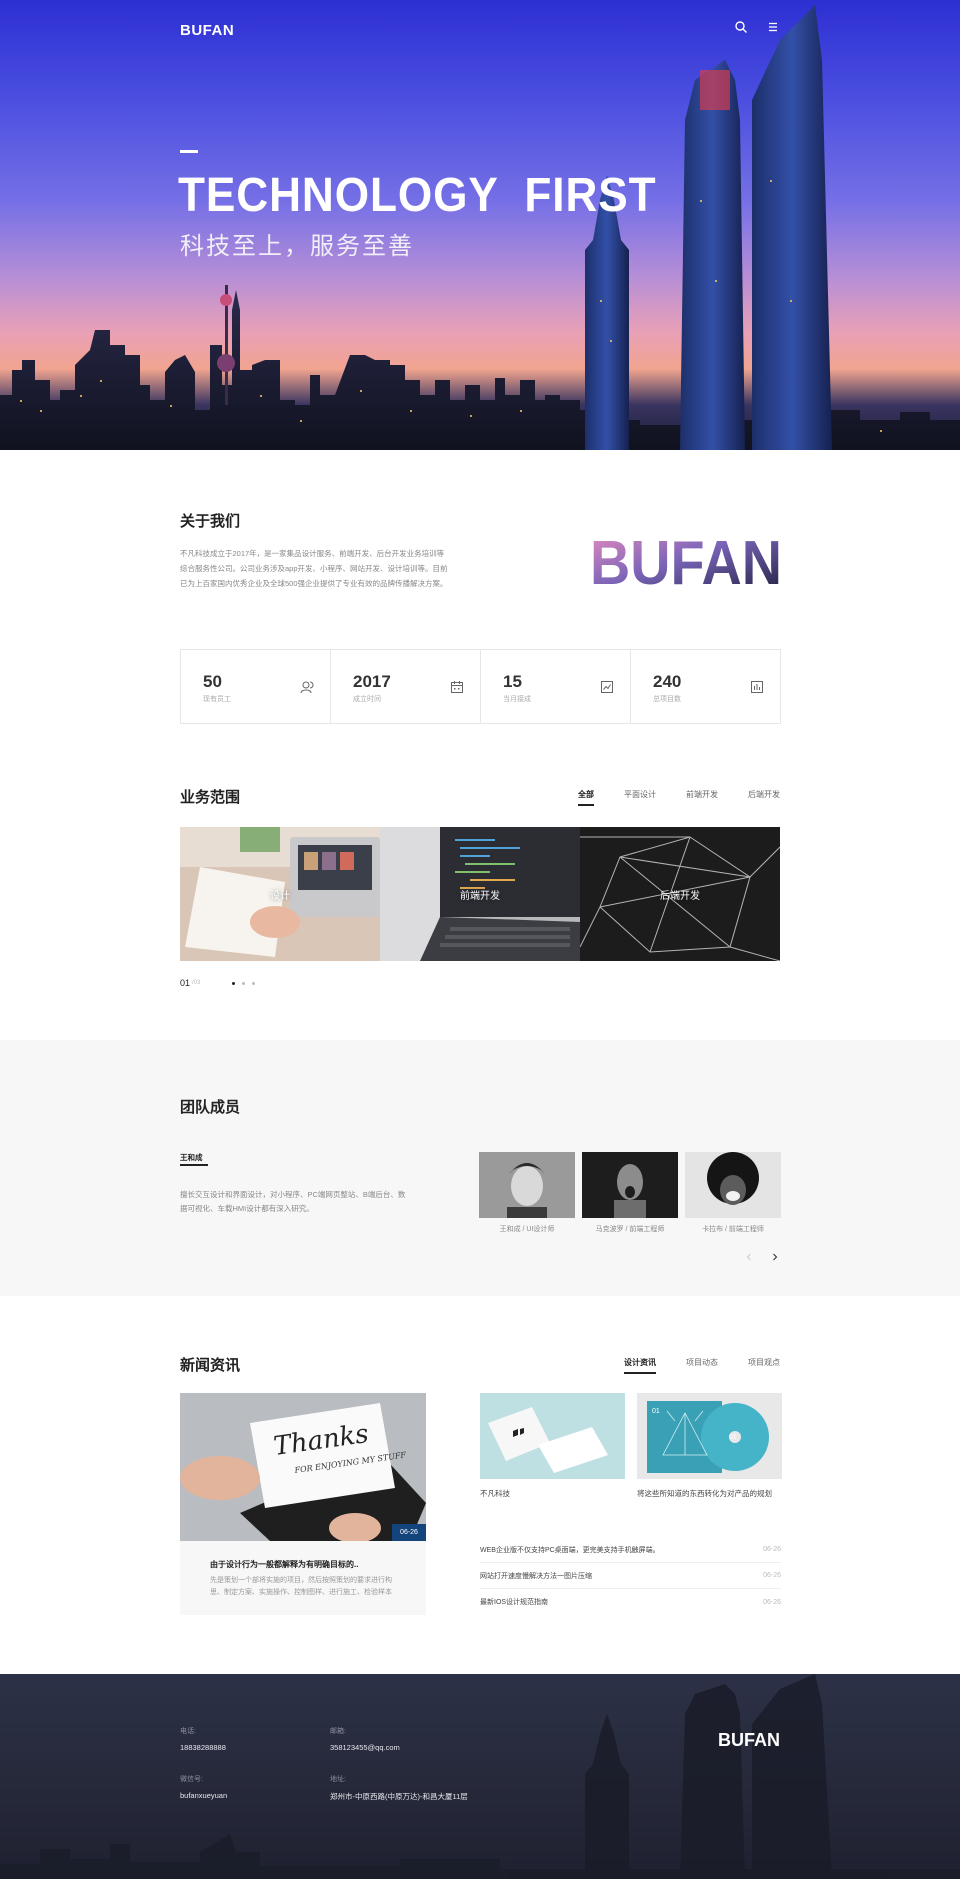  What do you see at coordinates (773, 27) in the screenshot?
I see `menu-icon` at bounding box center [773, 27].